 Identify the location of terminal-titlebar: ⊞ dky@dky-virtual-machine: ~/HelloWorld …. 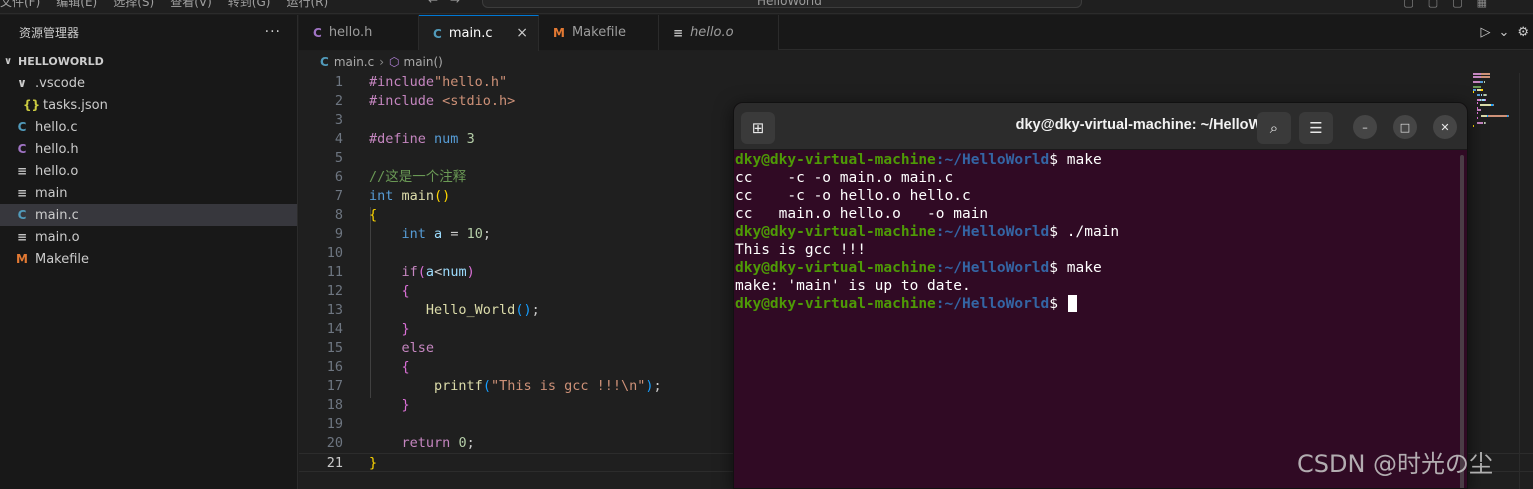
(1100, 126).